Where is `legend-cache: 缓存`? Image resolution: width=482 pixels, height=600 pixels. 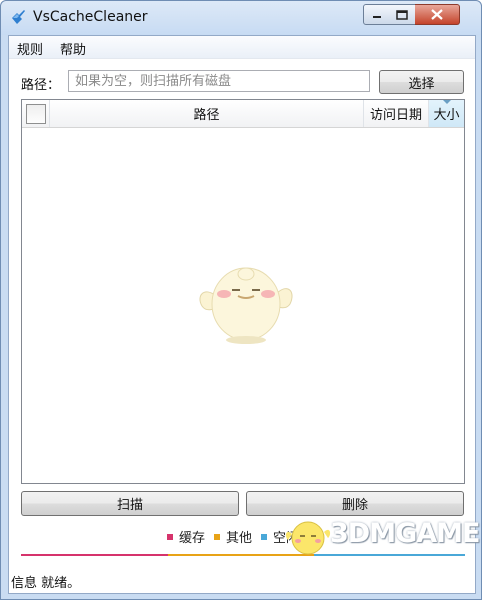 legend-cache: 缓存 is located at coordinates (186, 536).